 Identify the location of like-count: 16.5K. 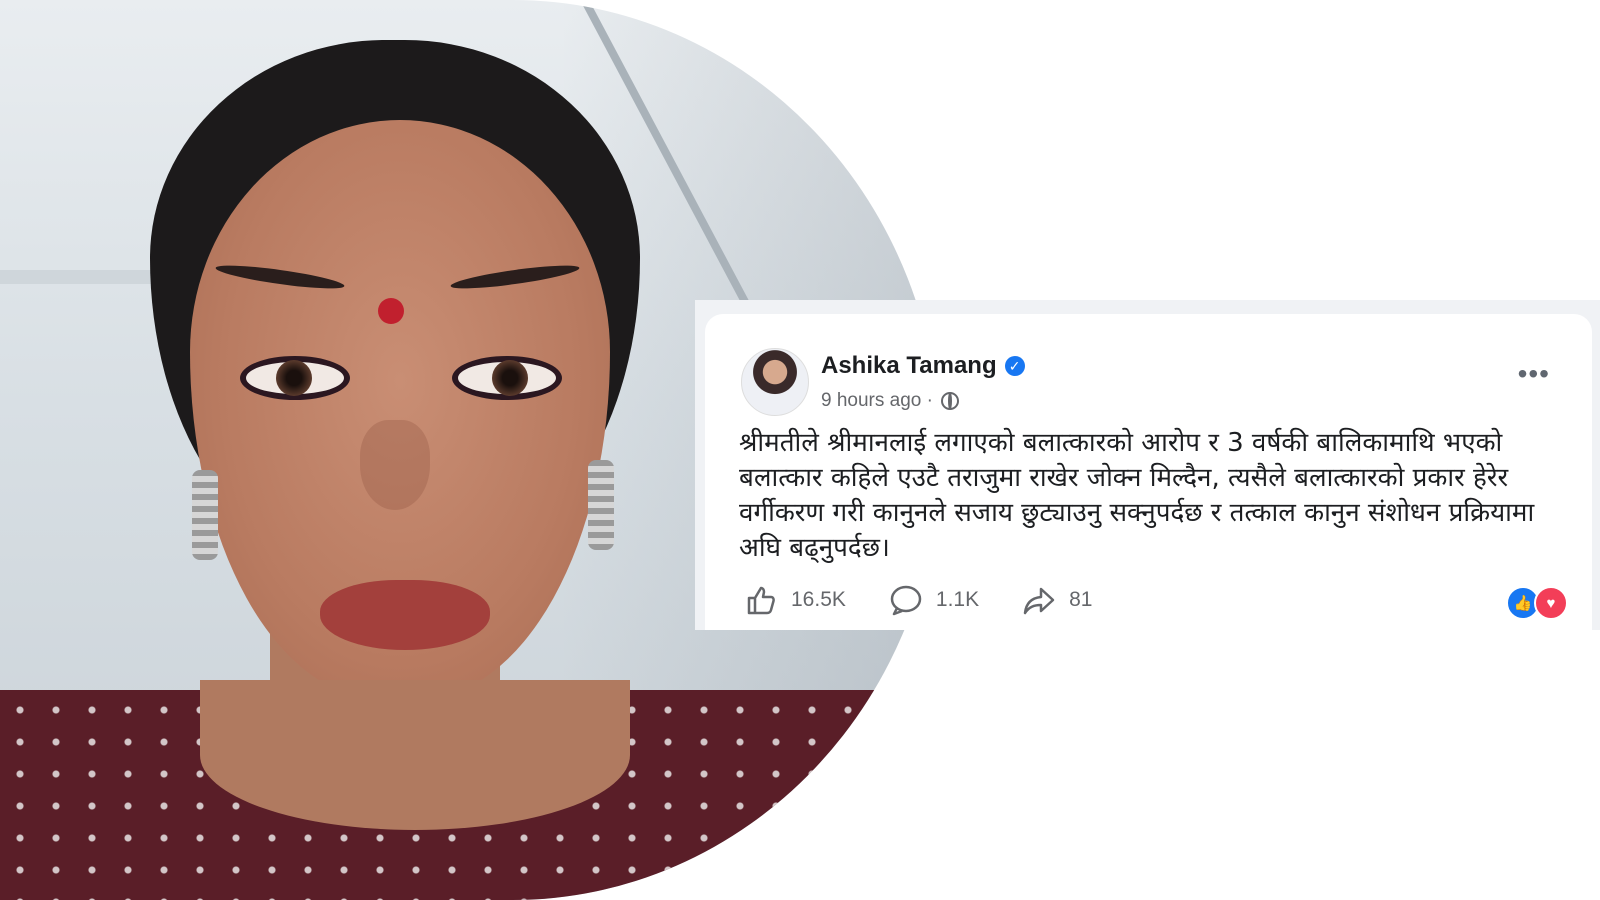
(818, 599).